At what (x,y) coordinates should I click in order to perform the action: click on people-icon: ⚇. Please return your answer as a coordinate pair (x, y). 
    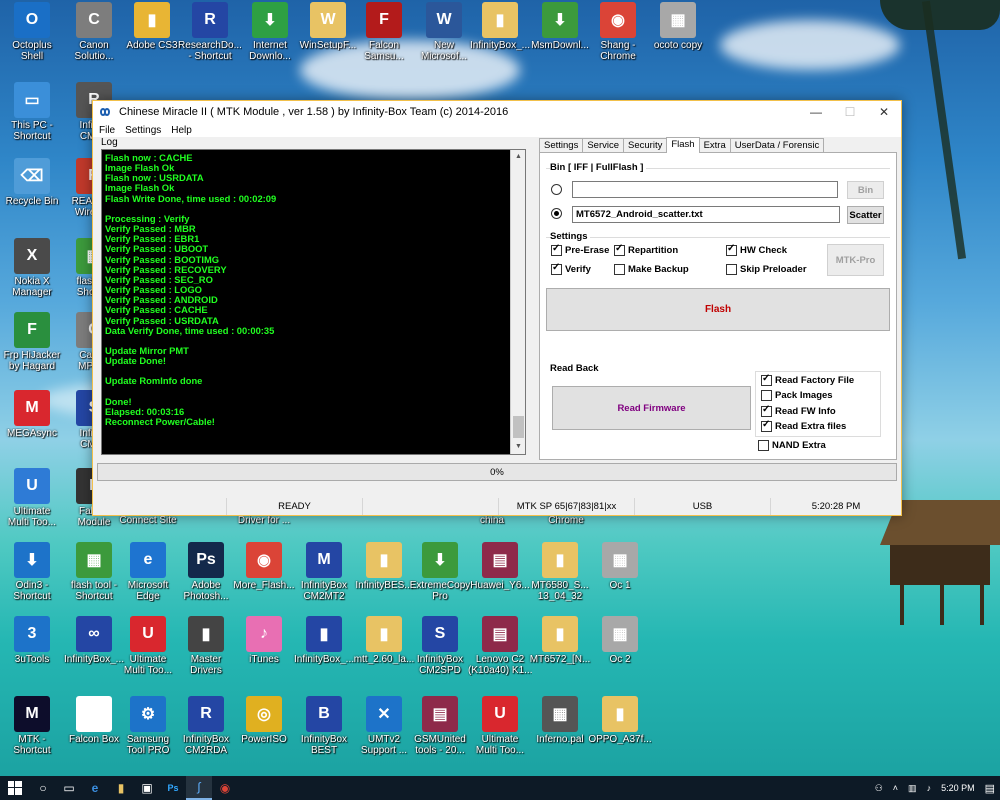
    Looking at the image, I should click on (879, 788).